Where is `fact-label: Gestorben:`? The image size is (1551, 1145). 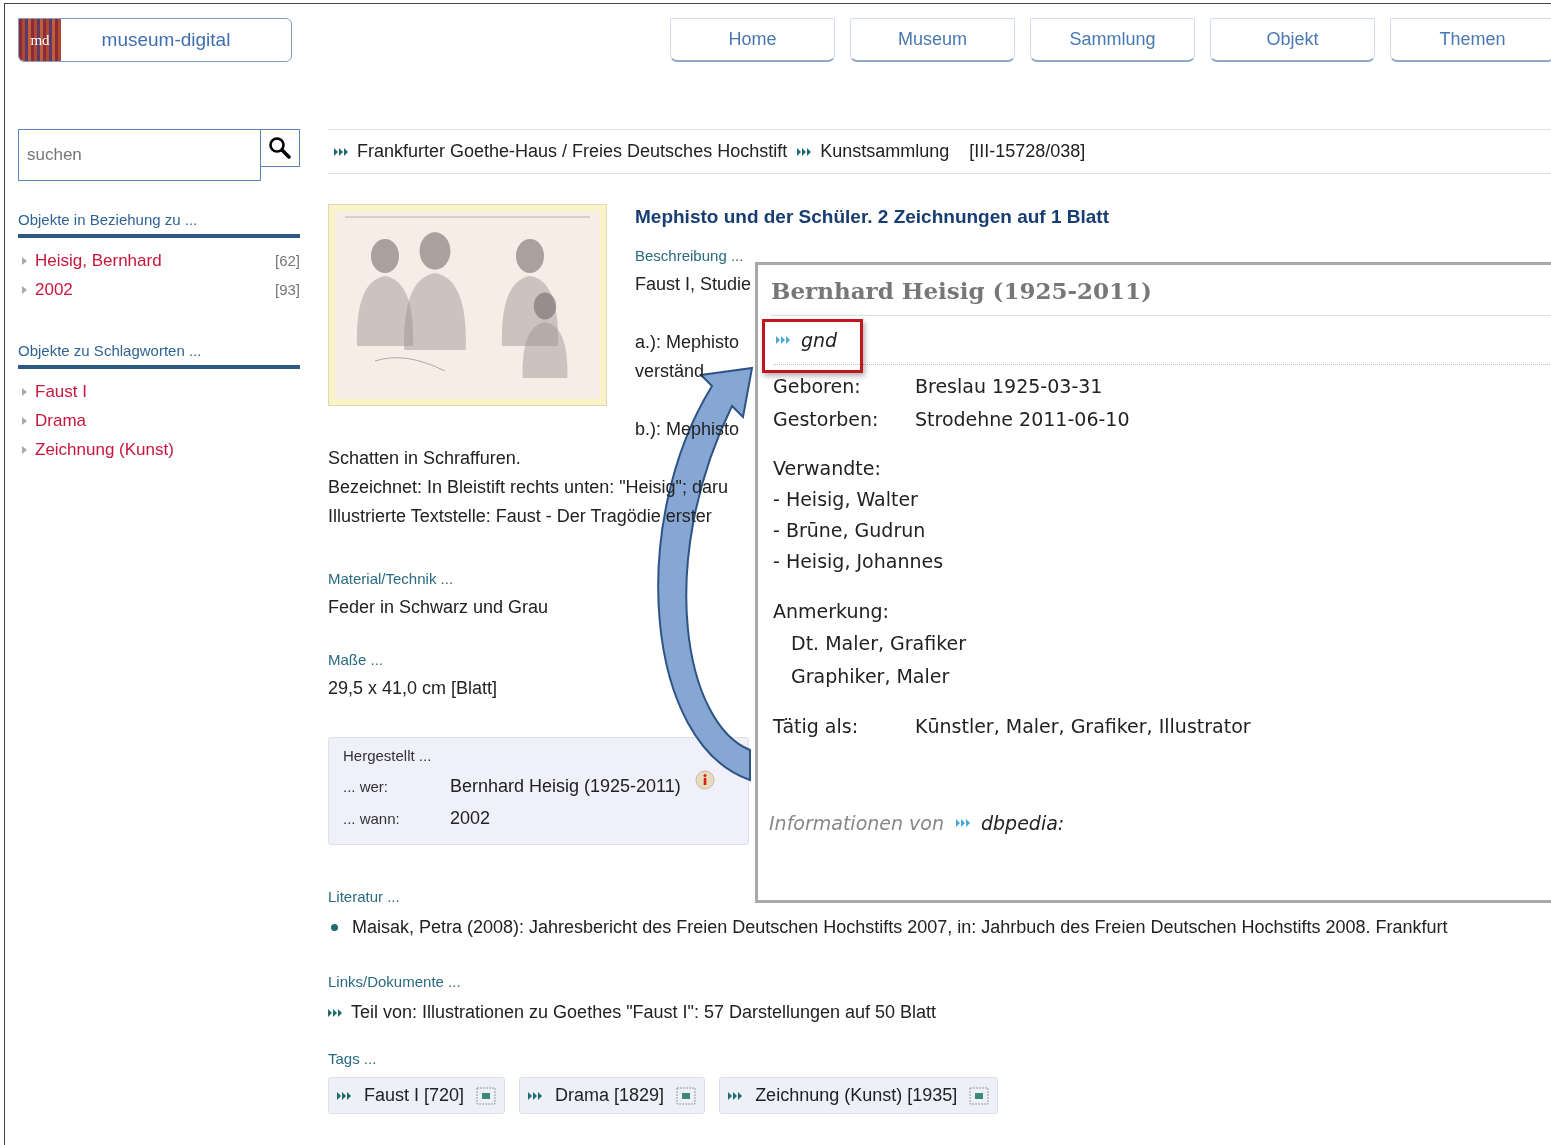
fact-label: Gestorben: is located at coordinates (826, 418).